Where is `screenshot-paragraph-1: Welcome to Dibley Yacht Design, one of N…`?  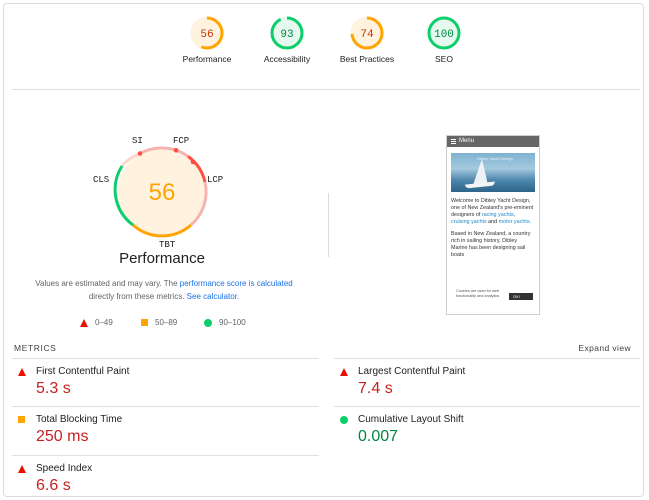 screenshot-paragraph-1: Welcome to Dibley Yacht Design, one of N… is located at coordinates (492, 211).